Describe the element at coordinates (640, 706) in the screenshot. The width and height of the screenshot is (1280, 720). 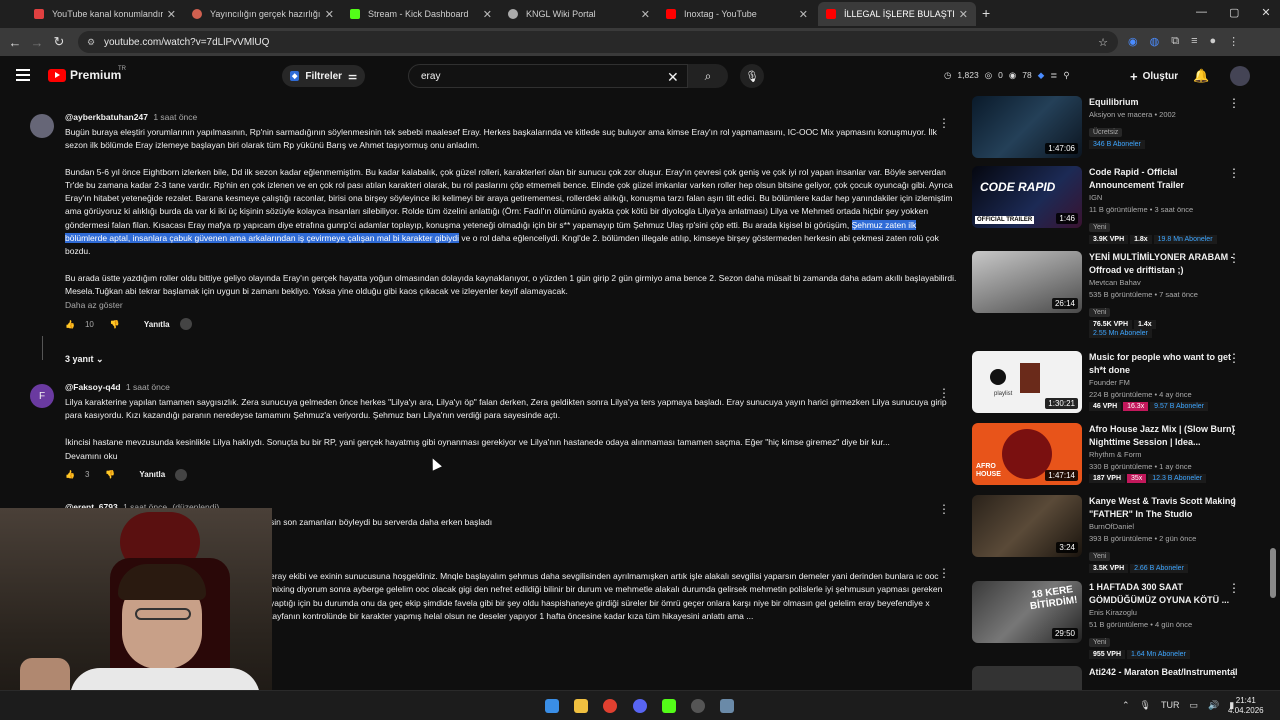
I see `discord-icon` at that location.